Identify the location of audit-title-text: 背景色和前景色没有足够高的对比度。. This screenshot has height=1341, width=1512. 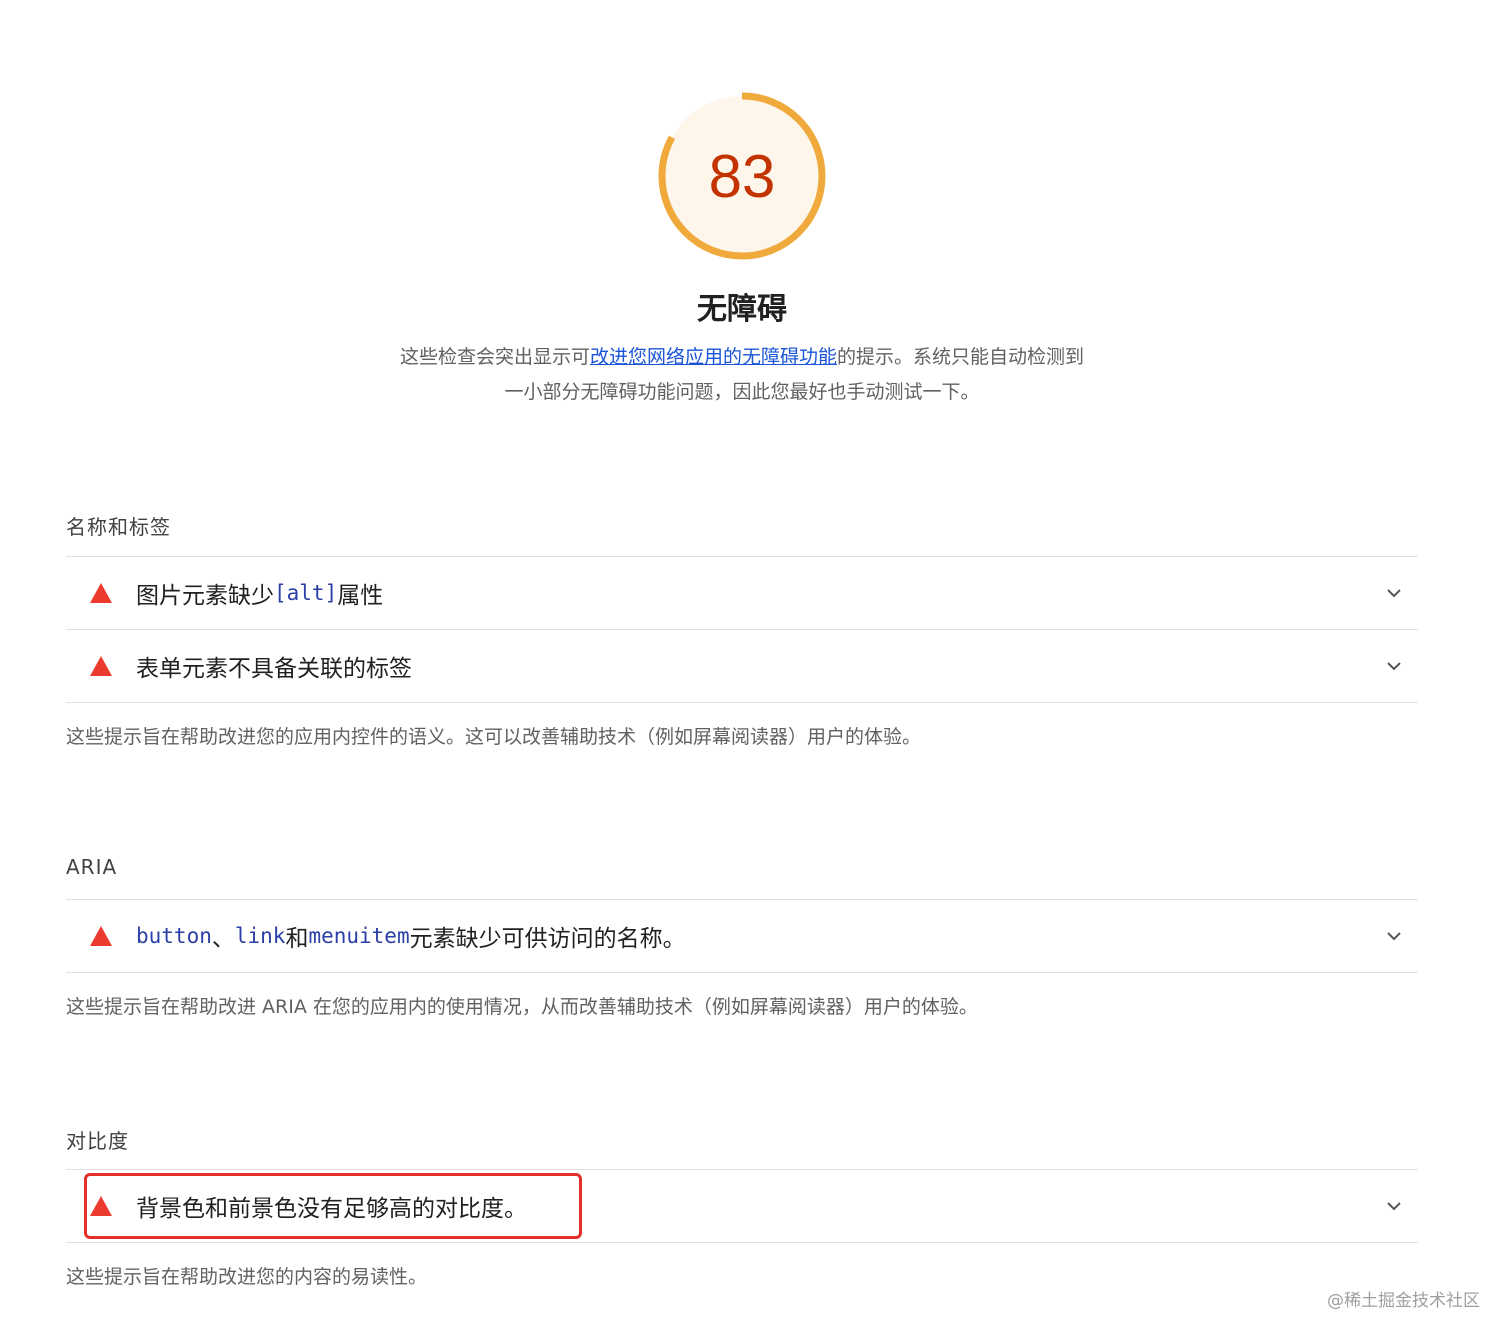
(331, 1209).